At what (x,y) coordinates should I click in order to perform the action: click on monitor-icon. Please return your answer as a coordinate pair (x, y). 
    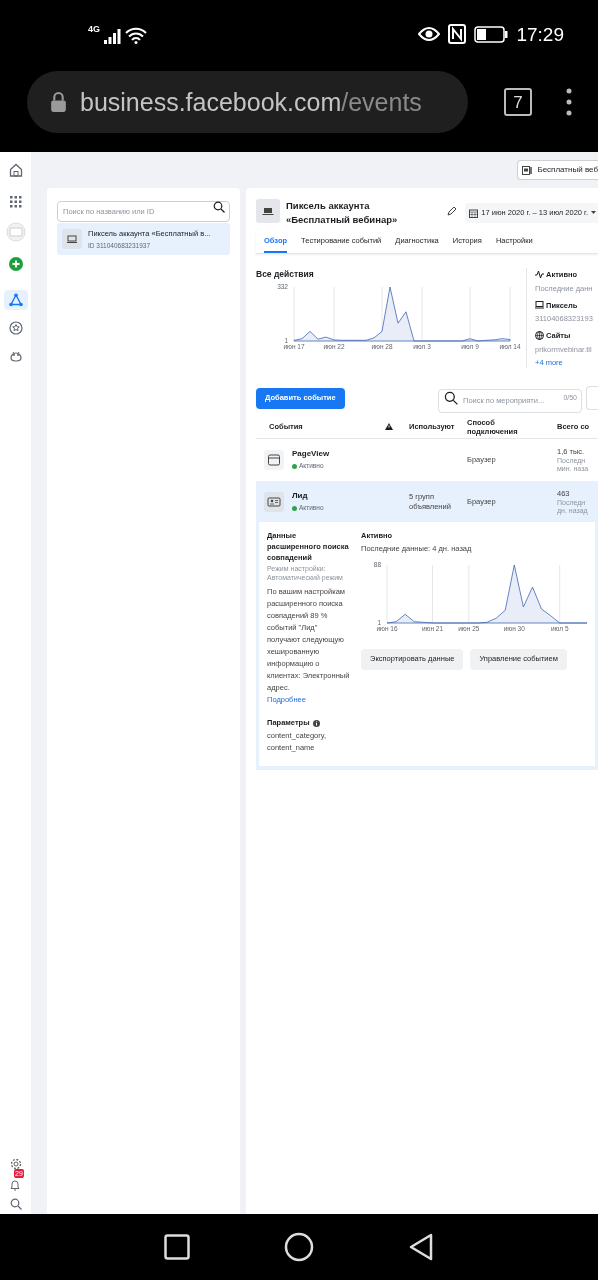
    Looking at the image, I should click on (539, 305).